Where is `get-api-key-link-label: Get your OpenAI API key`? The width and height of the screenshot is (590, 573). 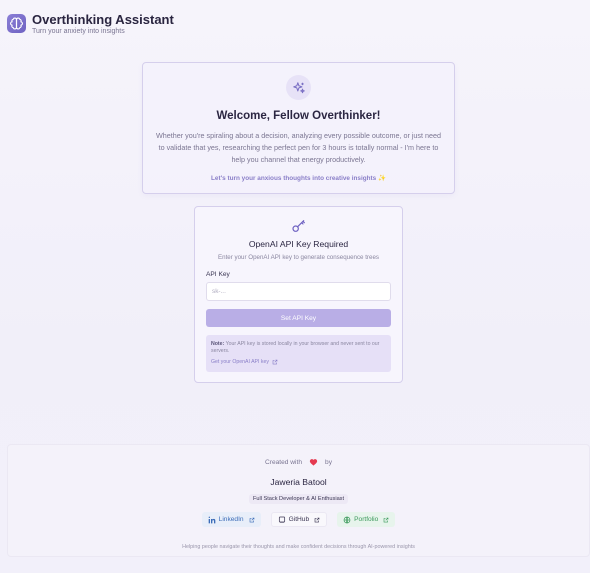
get-api-key-link-label: Get your OpenAI API key is located at coordinates (240, 362).